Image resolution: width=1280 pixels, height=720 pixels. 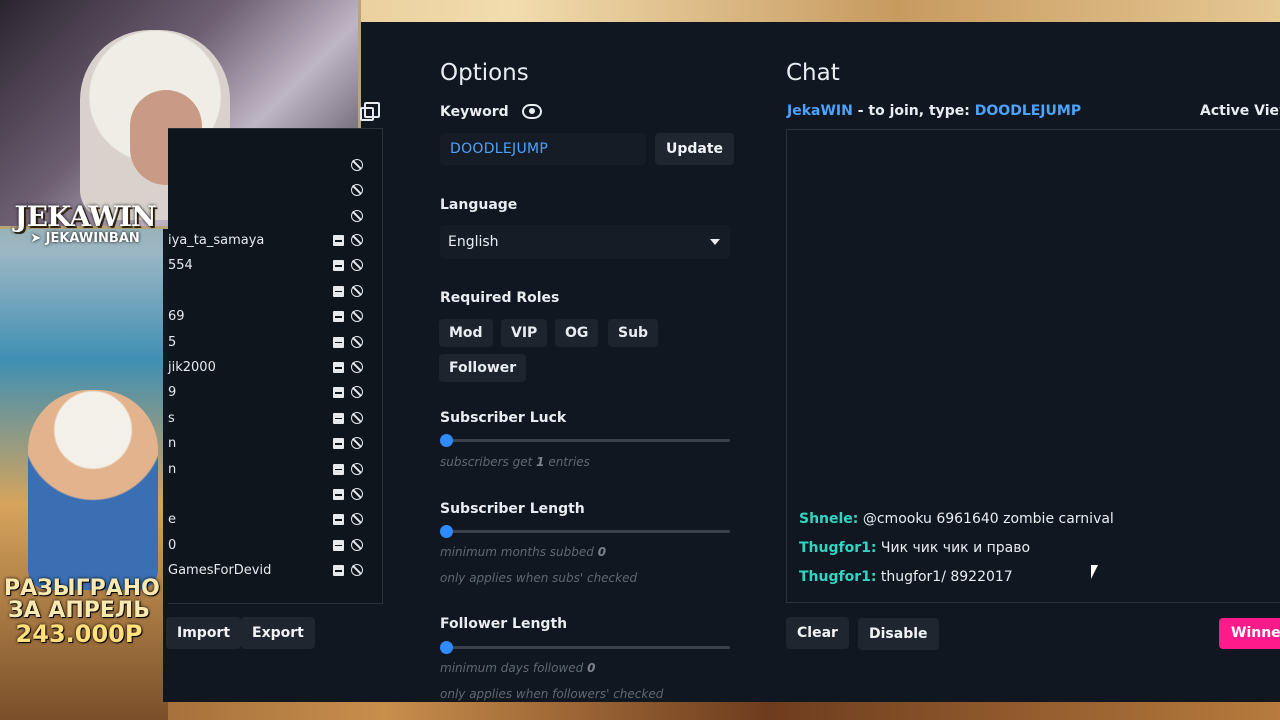 I want to click on participant-name: n, so click(x=172, y=444).